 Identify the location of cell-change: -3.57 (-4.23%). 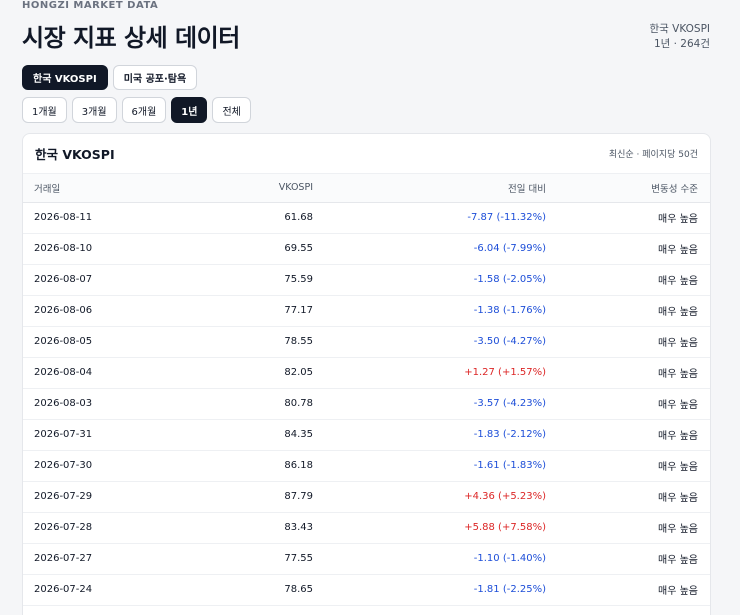
(429, 404).